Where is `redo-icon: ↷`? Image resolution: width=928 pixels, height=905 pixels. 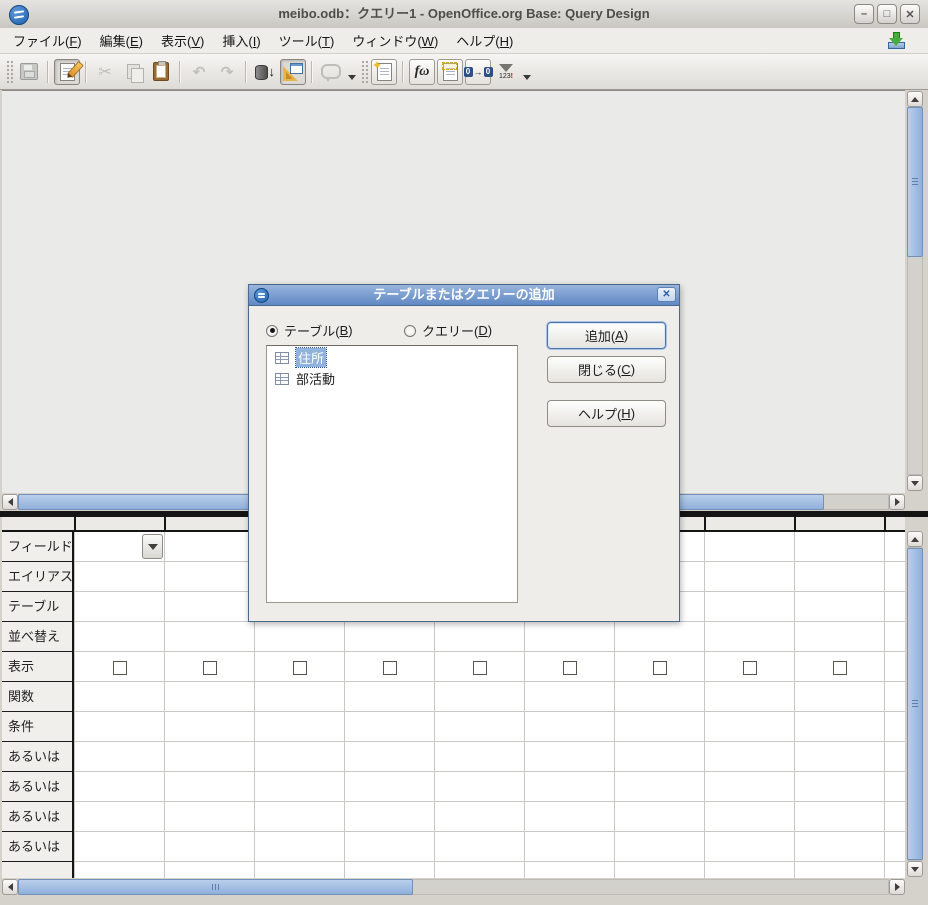 redo-icon: ↷ is located at coordinates (227, 72).